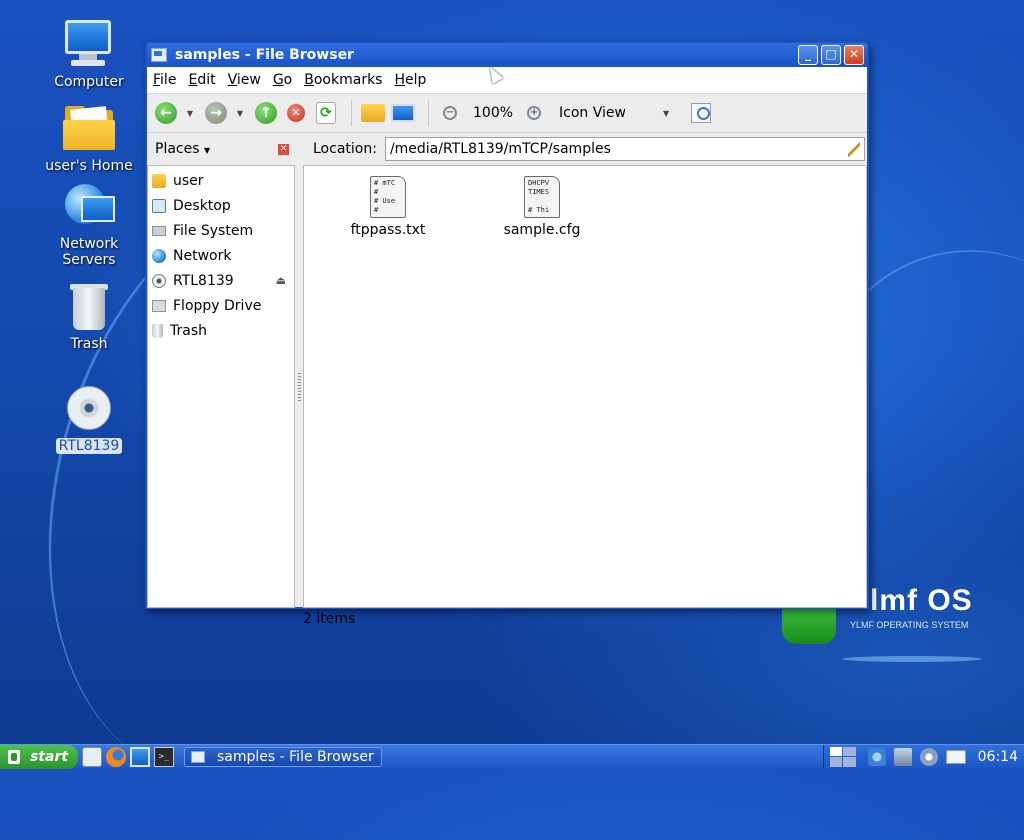 The height and width of the screenshot is (840, 1024). I want to click on floppy-icon, so click(159, 305).